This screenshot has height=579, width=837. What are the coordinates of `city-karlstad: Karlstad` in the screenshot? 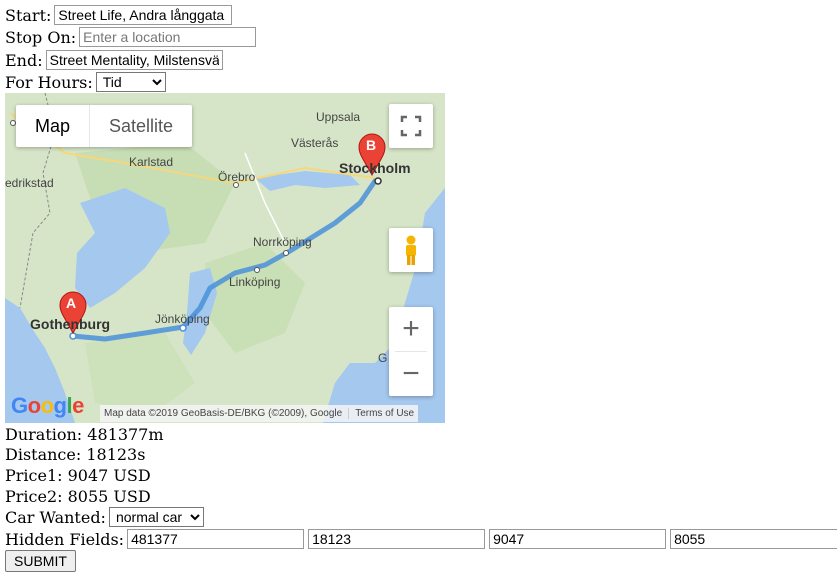 It's located at (151, 162).